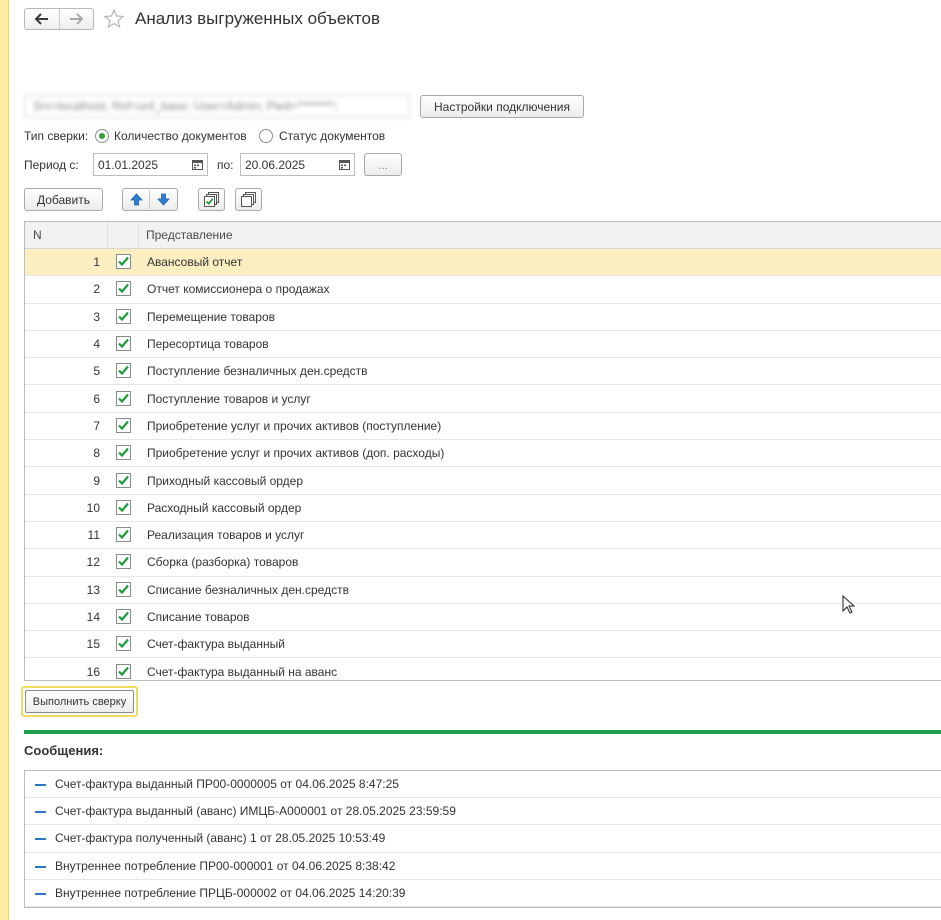 The image size is (941, 920). What do you see at coordinates (93, 617) in the screenshot?
I see `row-number: 14` at bounding box center [93, 617].